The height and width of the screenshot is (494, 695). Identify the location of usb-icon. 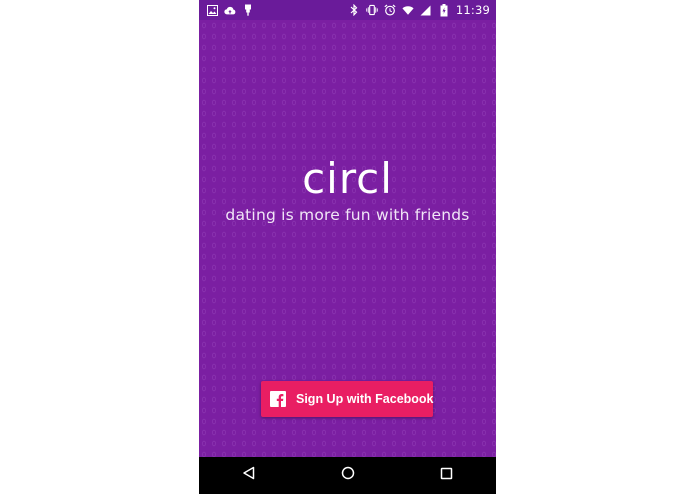
(248, 10).